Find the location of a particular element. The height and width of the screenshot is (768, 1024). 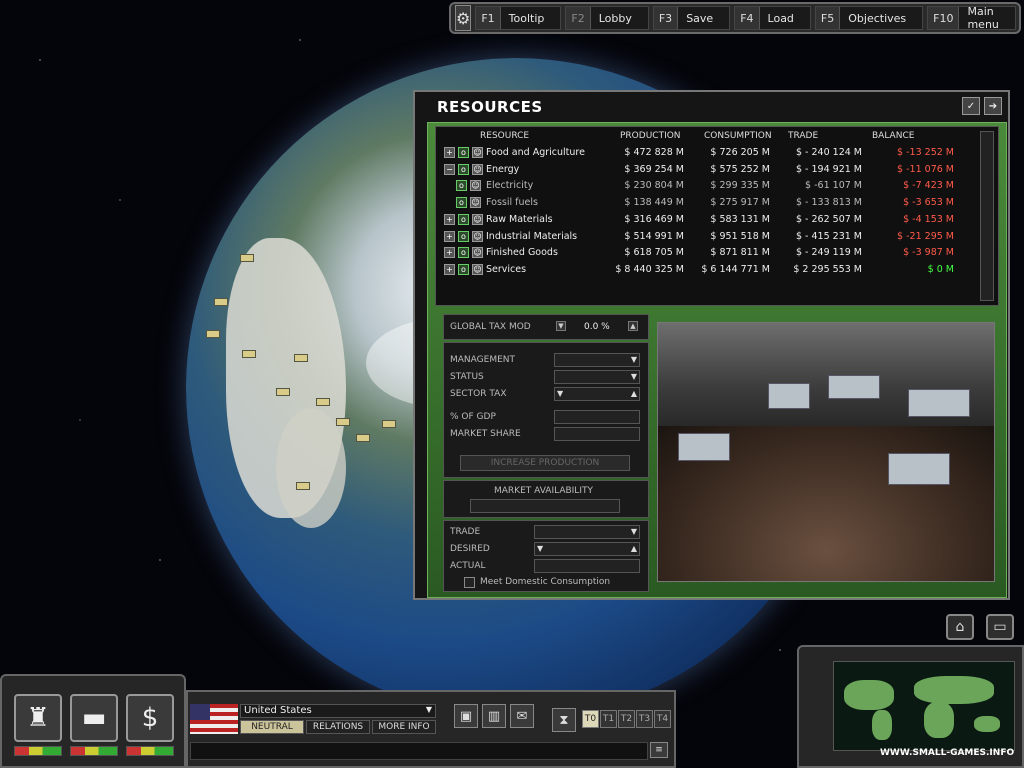

objectives-button: F5 Objectives is located at coordinates (869, 18).